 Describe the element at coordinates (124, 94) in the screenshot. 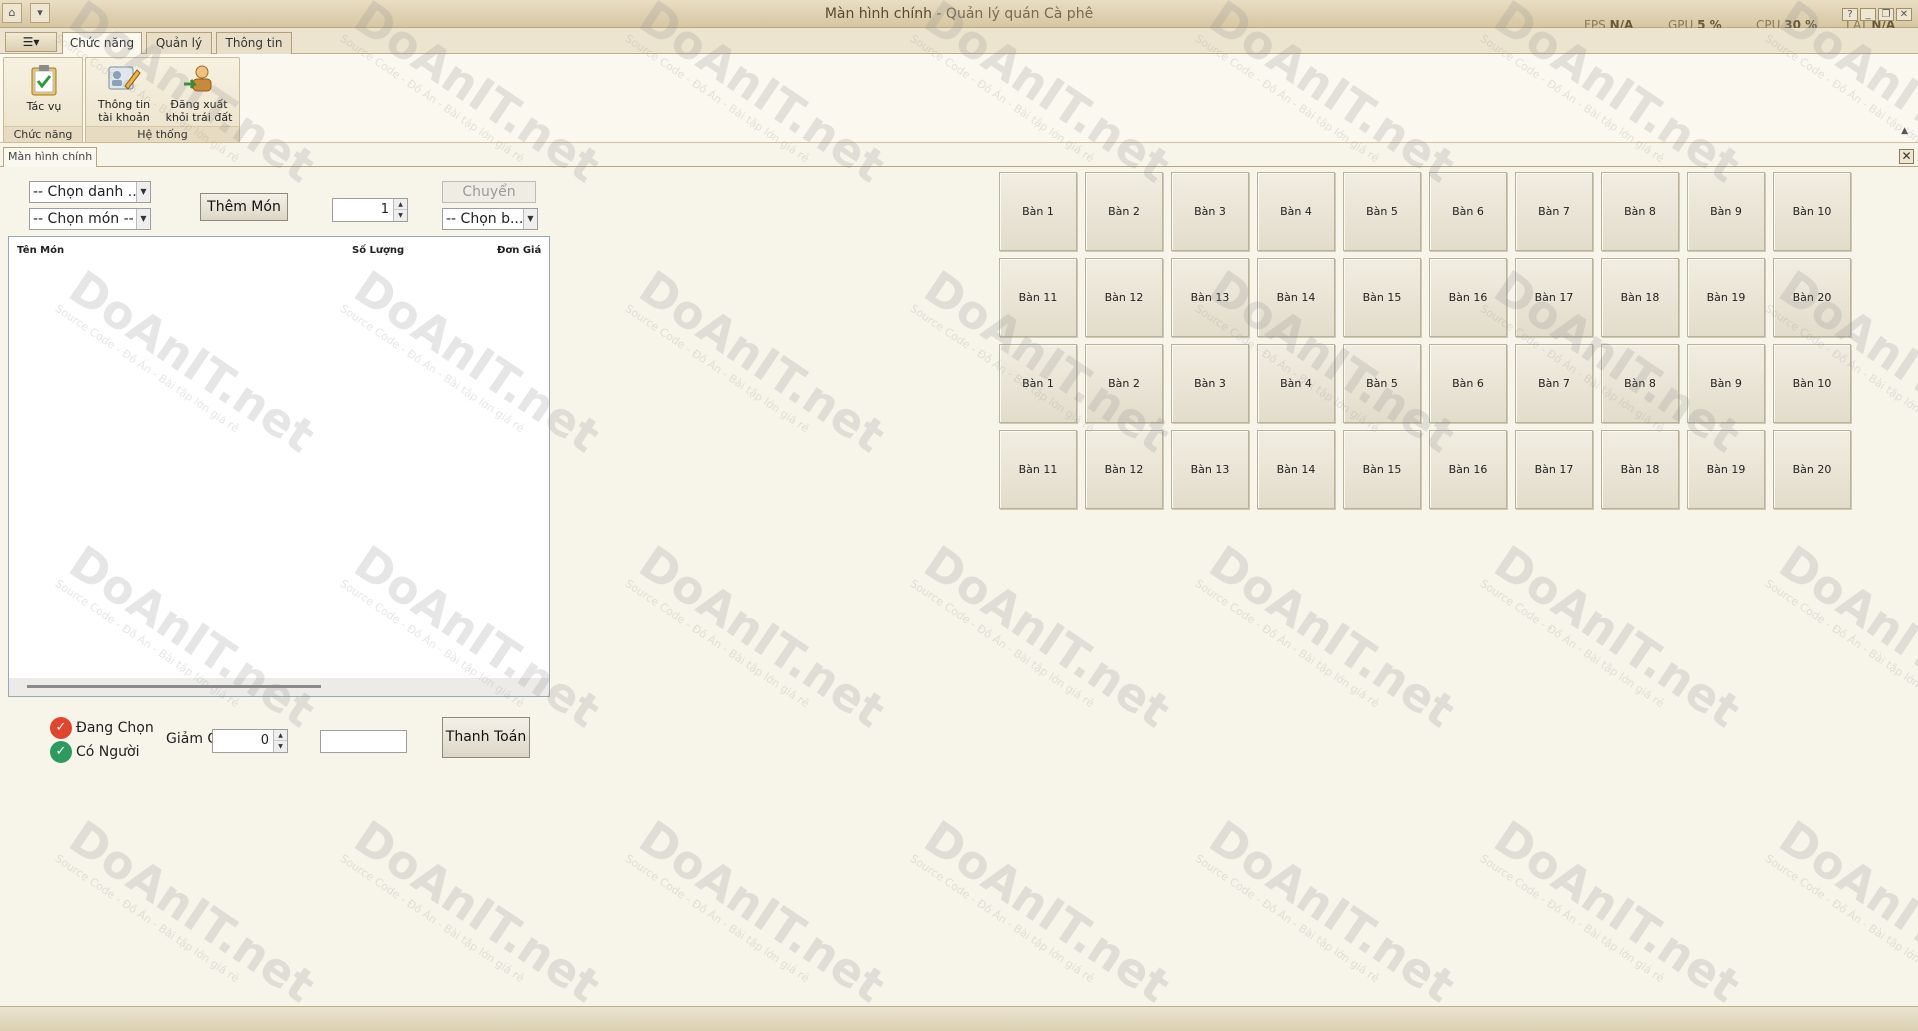

I see `thong-tin-tai-khoan-button: Thông tin tài khoản` at that location.